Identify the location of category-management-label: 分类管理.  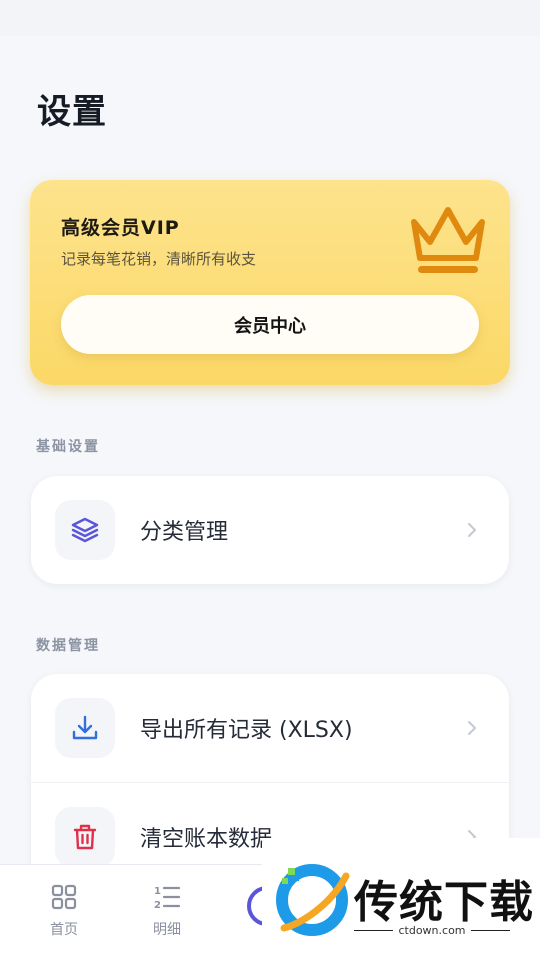
(184, 532).